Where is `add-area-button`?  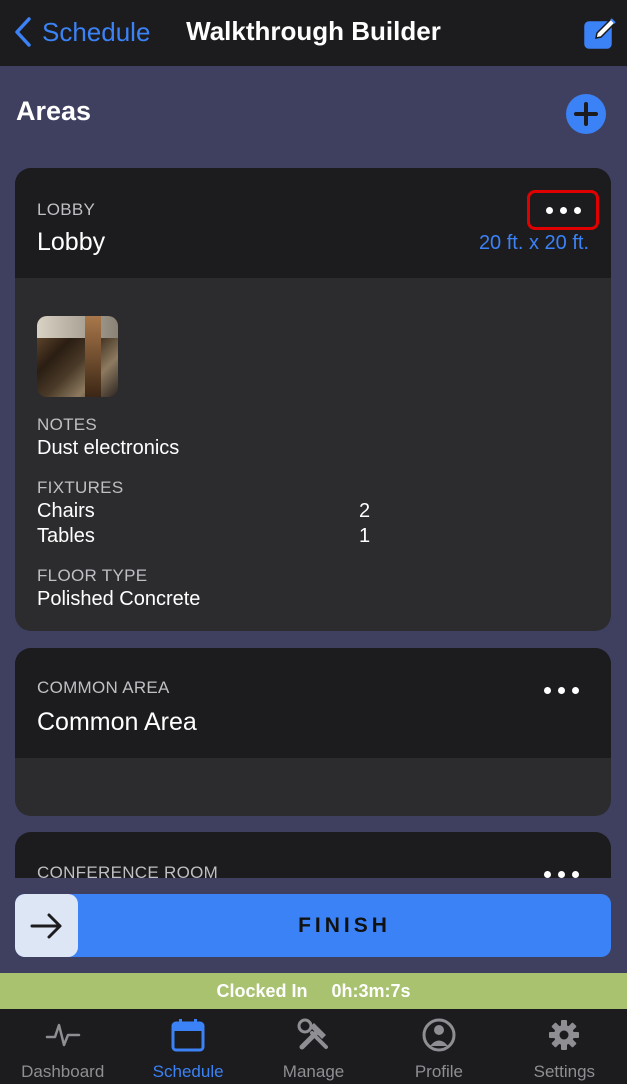
add-area-button is located at coordinates (586, 114).